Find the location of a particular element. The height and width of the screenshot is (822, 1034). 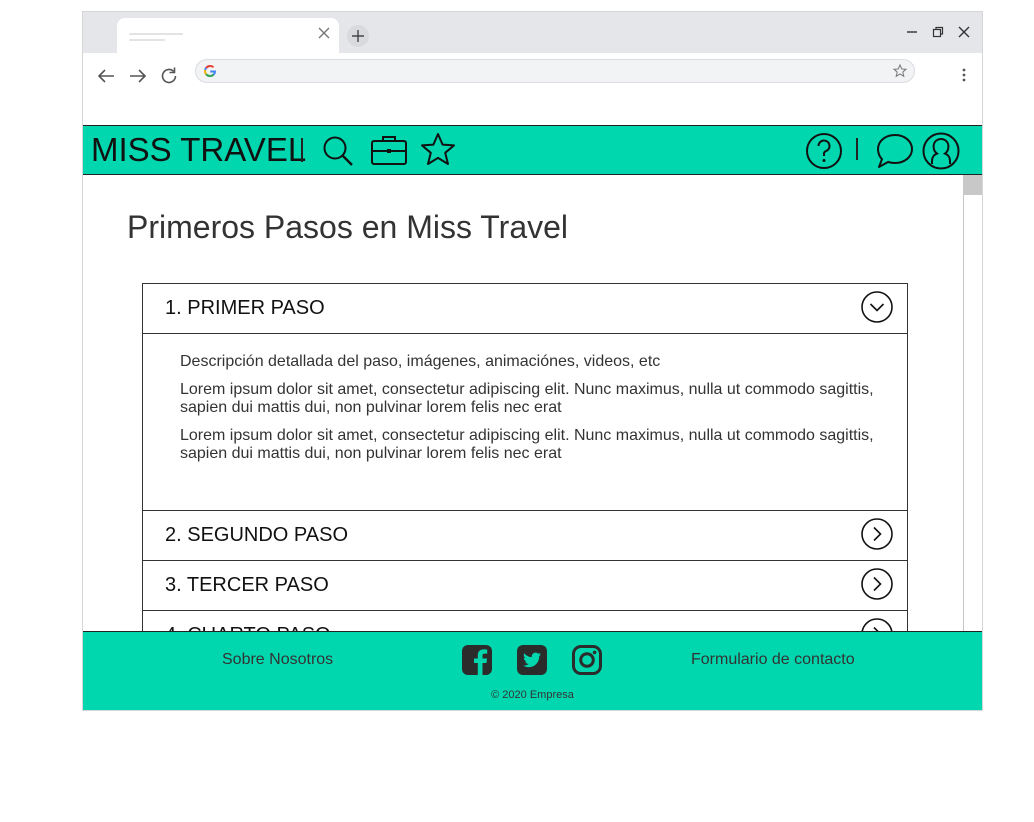

browser-tab is located at coordinates (228, 35).